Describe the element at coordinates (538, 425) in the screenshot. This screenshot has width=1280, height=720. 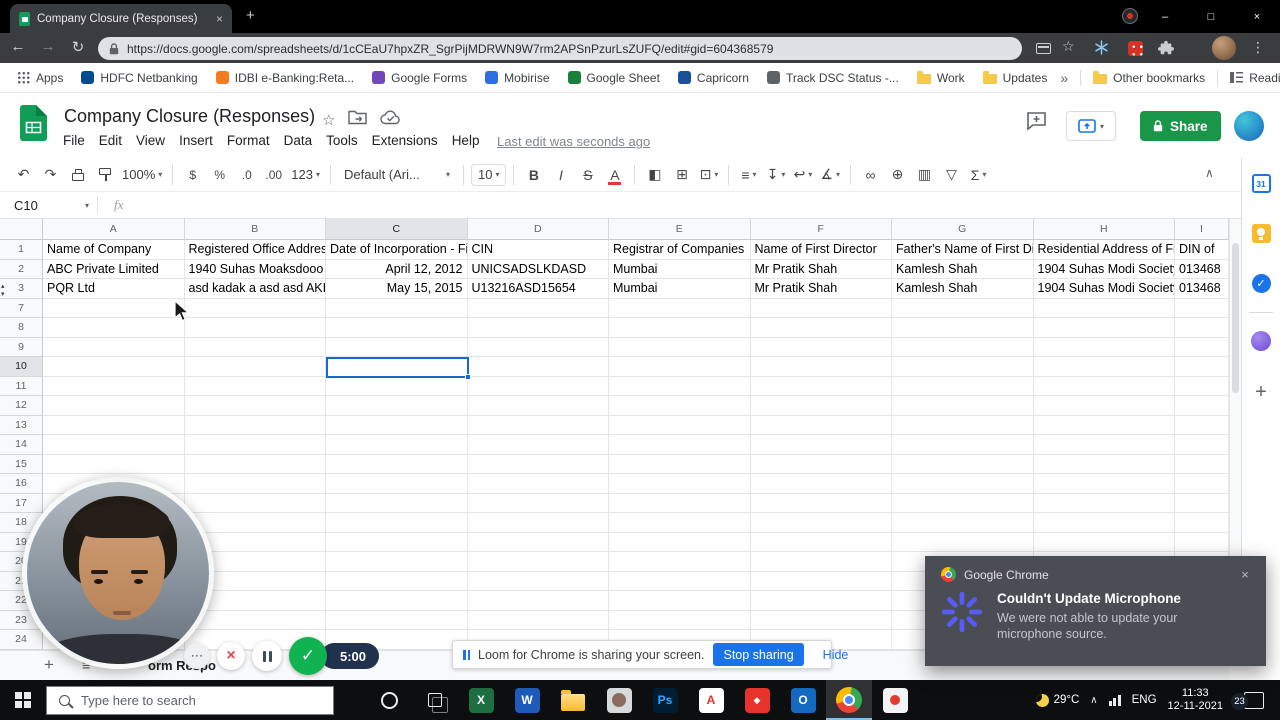
I see `cell-D13` at that location.